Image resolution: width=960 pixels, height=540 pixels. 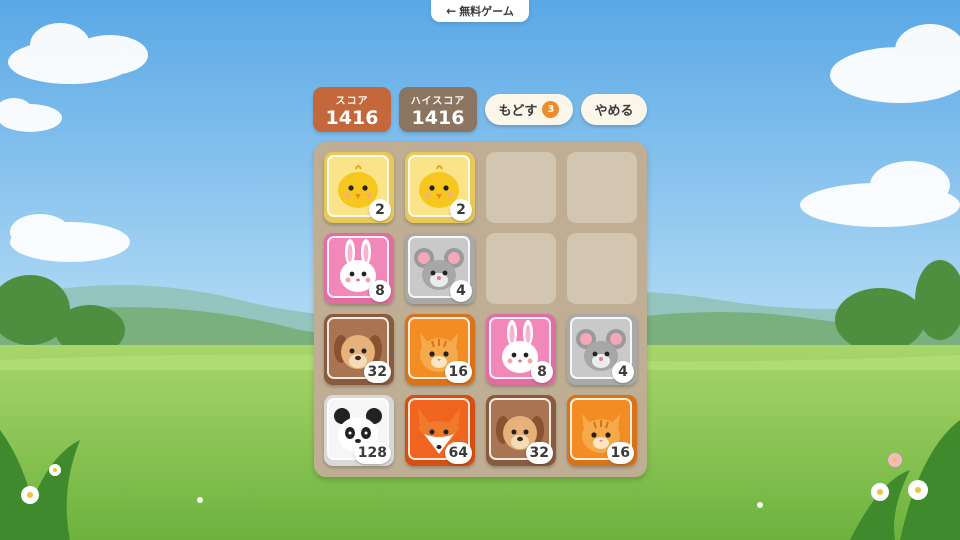 What do you see at coordinates (438, 101) in the screenshot?
I see `high-score-label: ハイスコア` at bounding box center [438, 101].